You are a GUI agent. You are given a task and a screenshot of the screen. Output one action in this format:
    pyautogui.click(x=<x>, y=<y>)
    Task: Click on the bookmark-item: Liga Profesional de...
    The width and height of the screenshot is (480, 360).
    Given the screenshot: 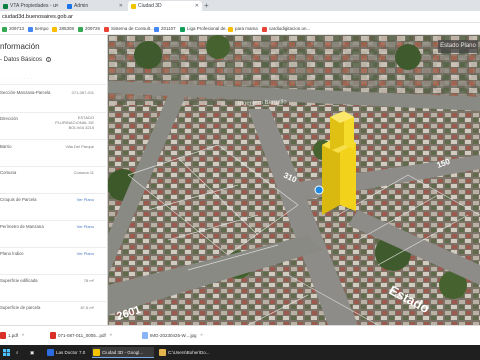 What is the action you would take?
    pyautogui.click(x=204, y=29)
    